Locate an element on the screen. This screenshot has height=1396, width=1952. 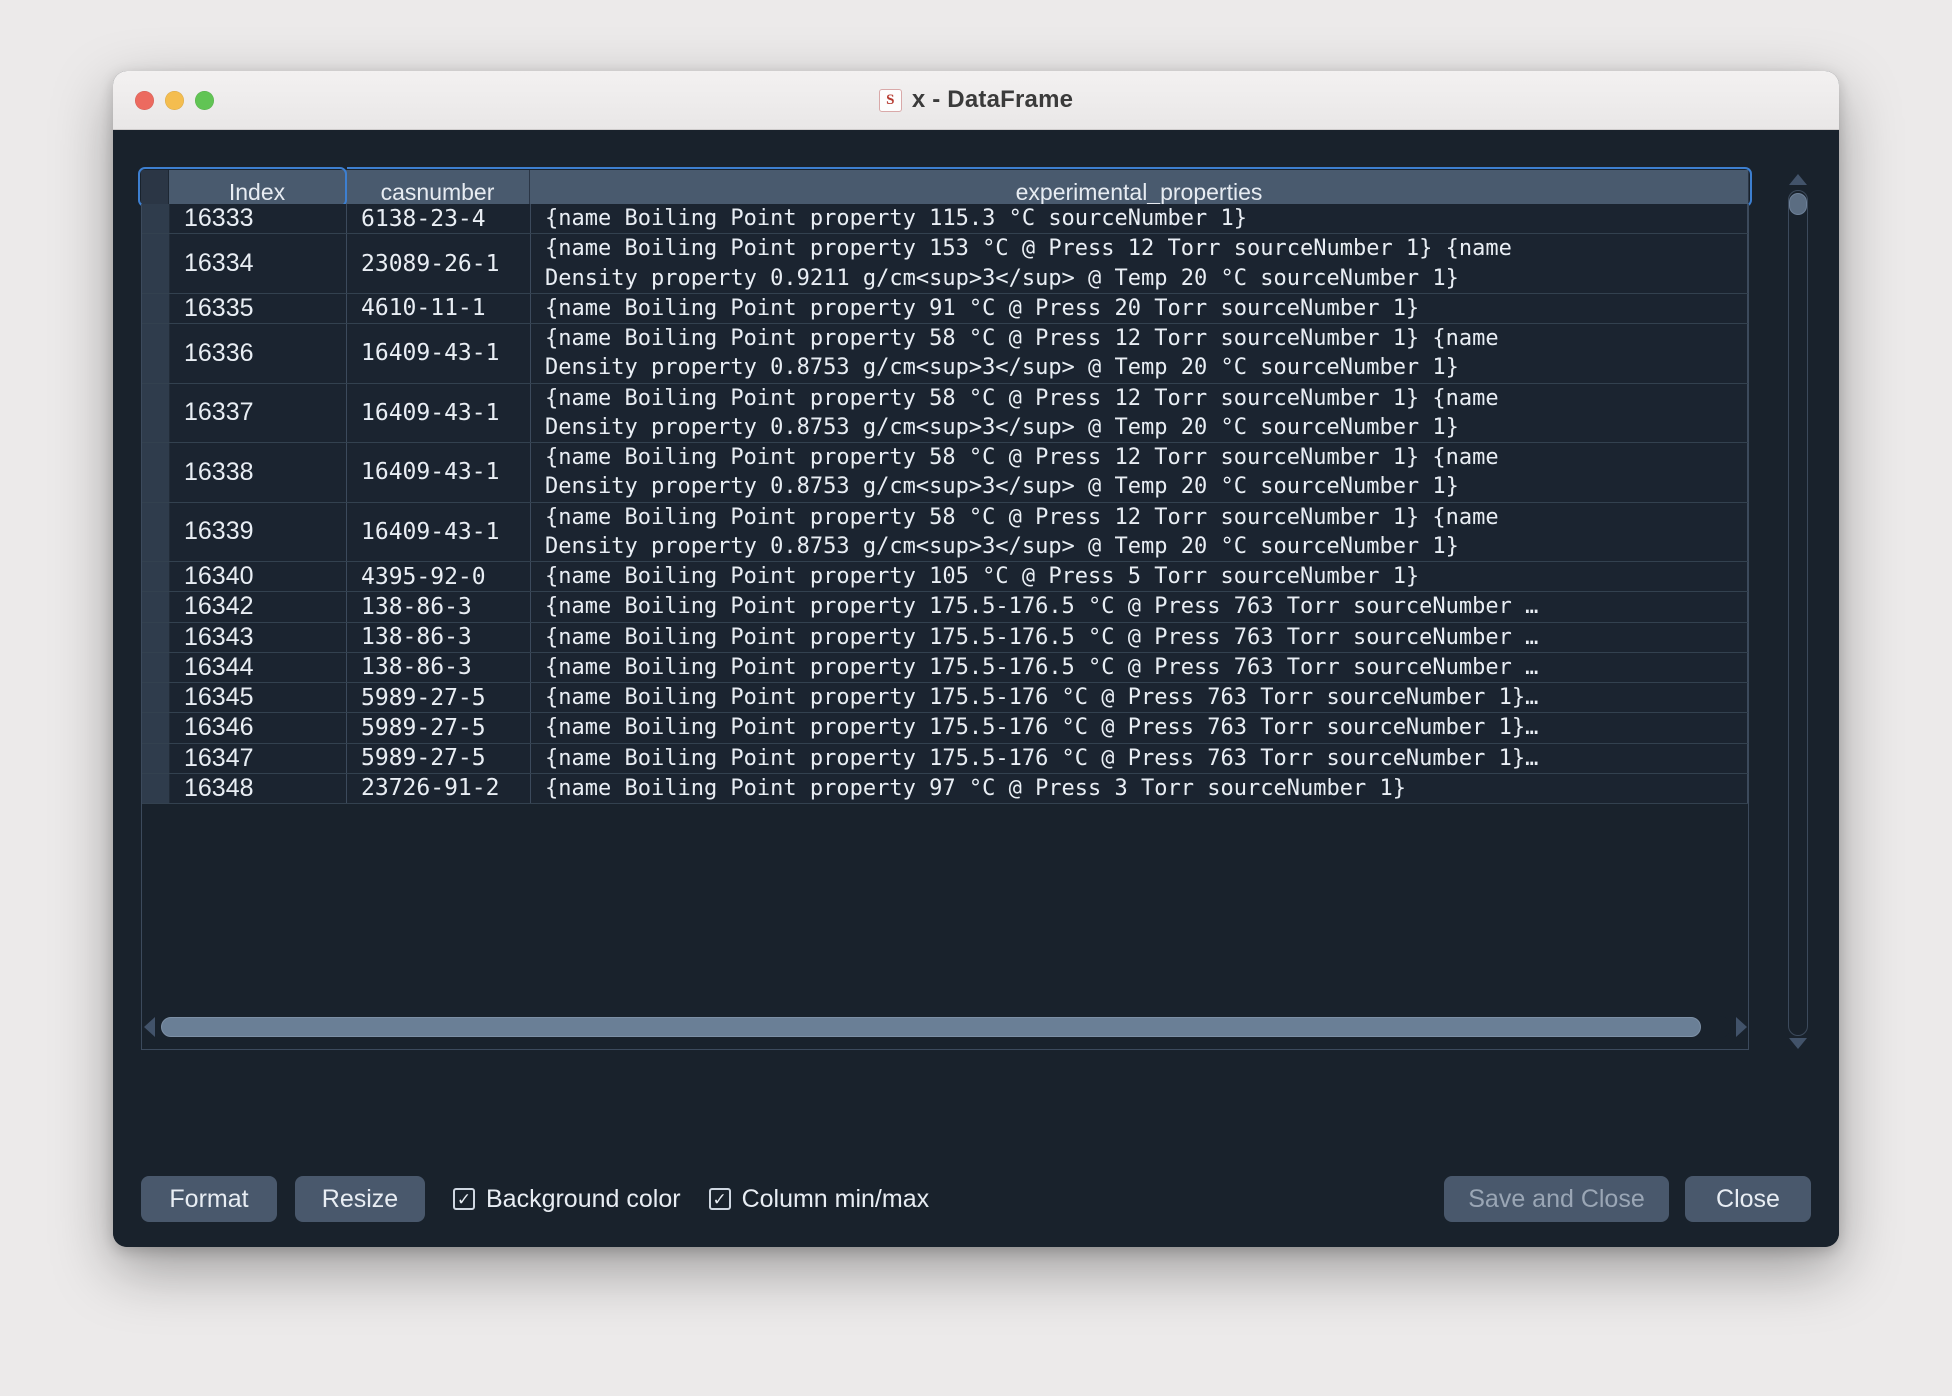
scroll-right-arrow-icon is located at coordinates (1741, 1027).